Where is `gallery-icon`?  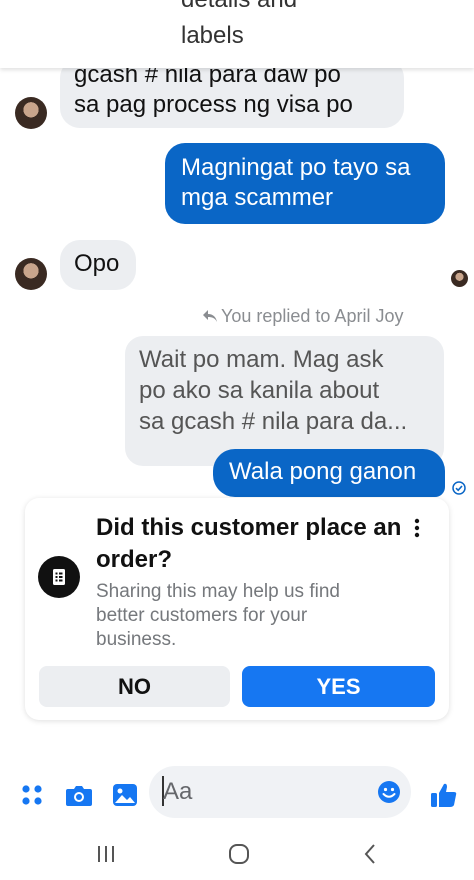 gallery-icon is located at coordinates (125, 795).